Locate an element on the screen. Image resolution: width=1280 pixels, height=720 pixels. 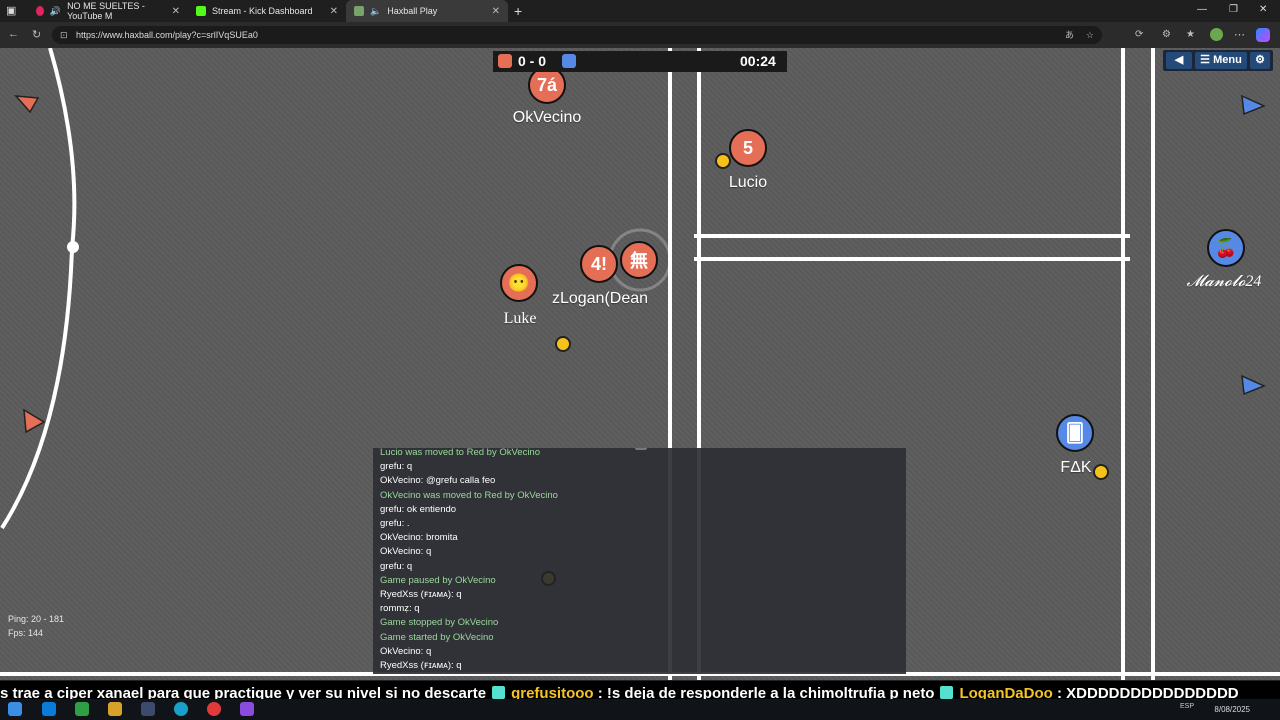
back-icon: ← is located at coordinates (13, 34).